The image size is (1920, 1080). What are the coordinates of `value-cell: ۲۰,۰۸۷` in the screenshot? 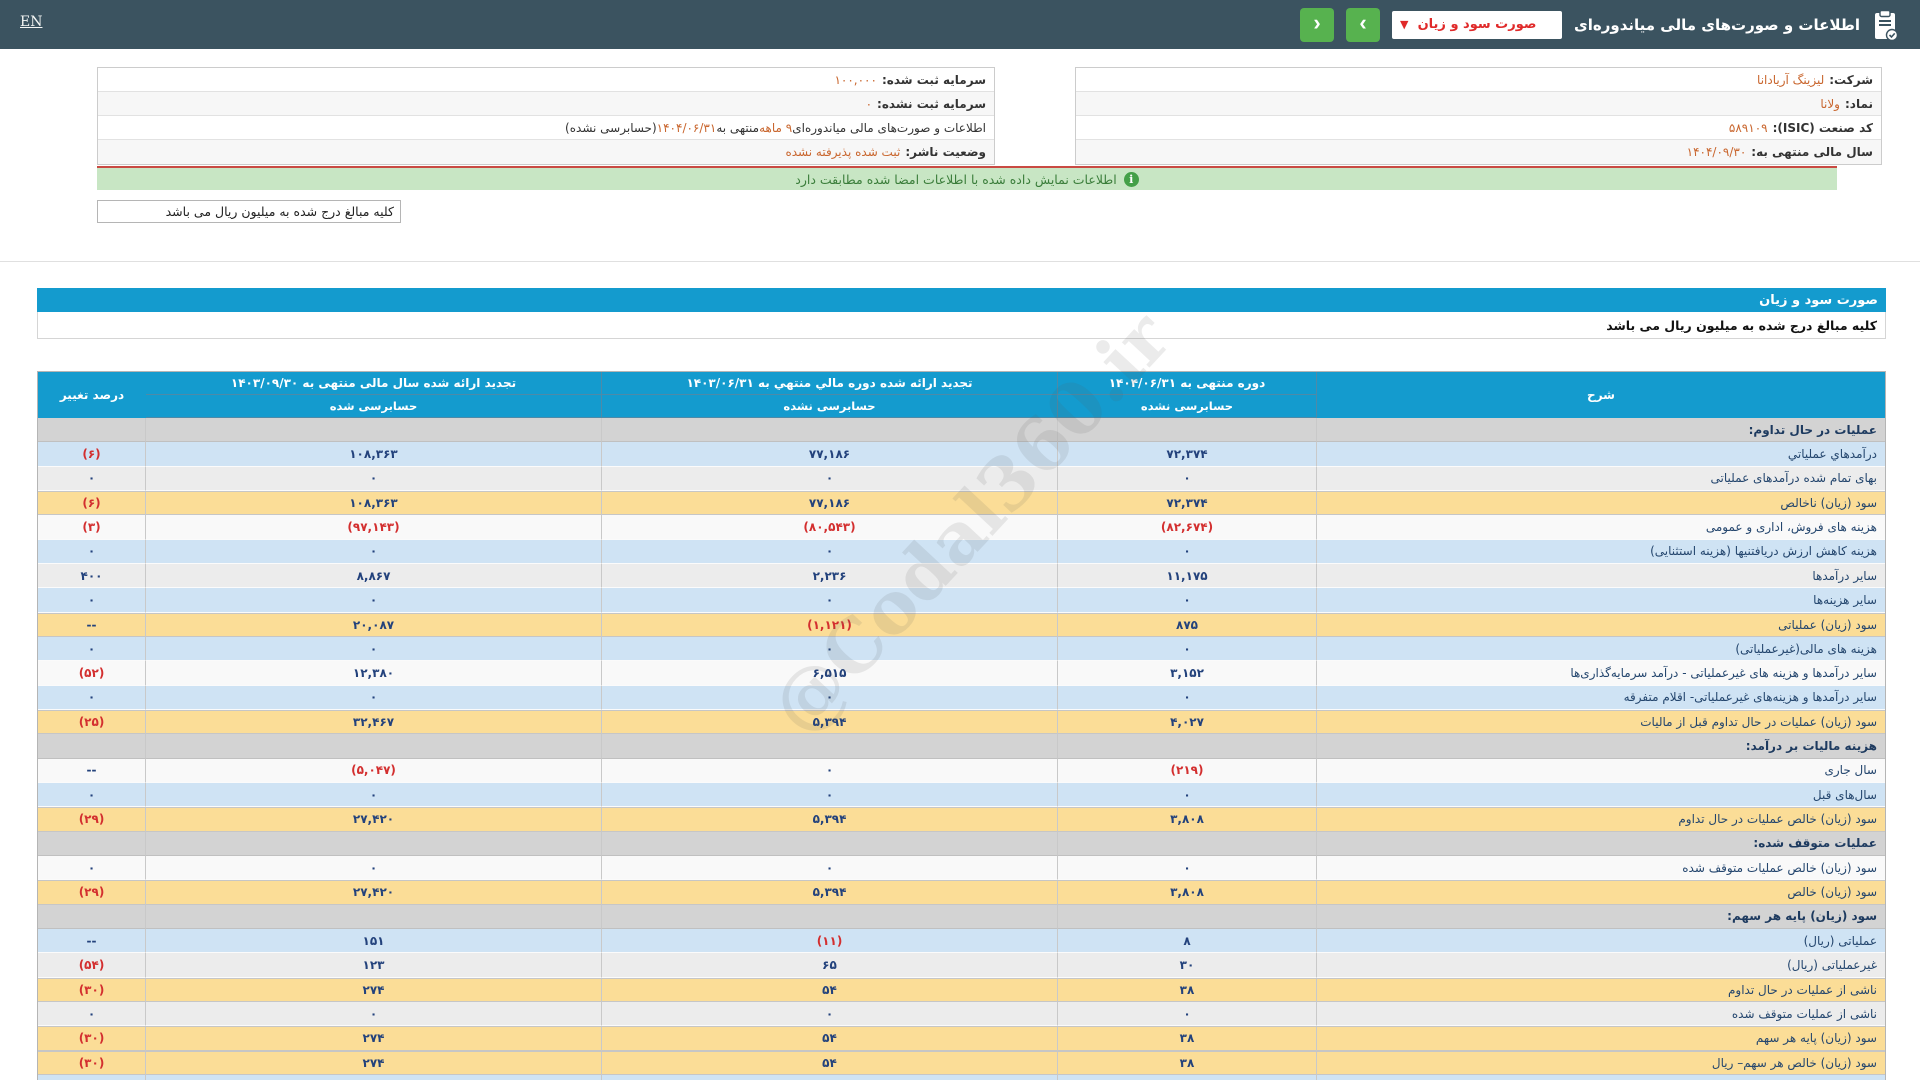 It's located at (374, 625).